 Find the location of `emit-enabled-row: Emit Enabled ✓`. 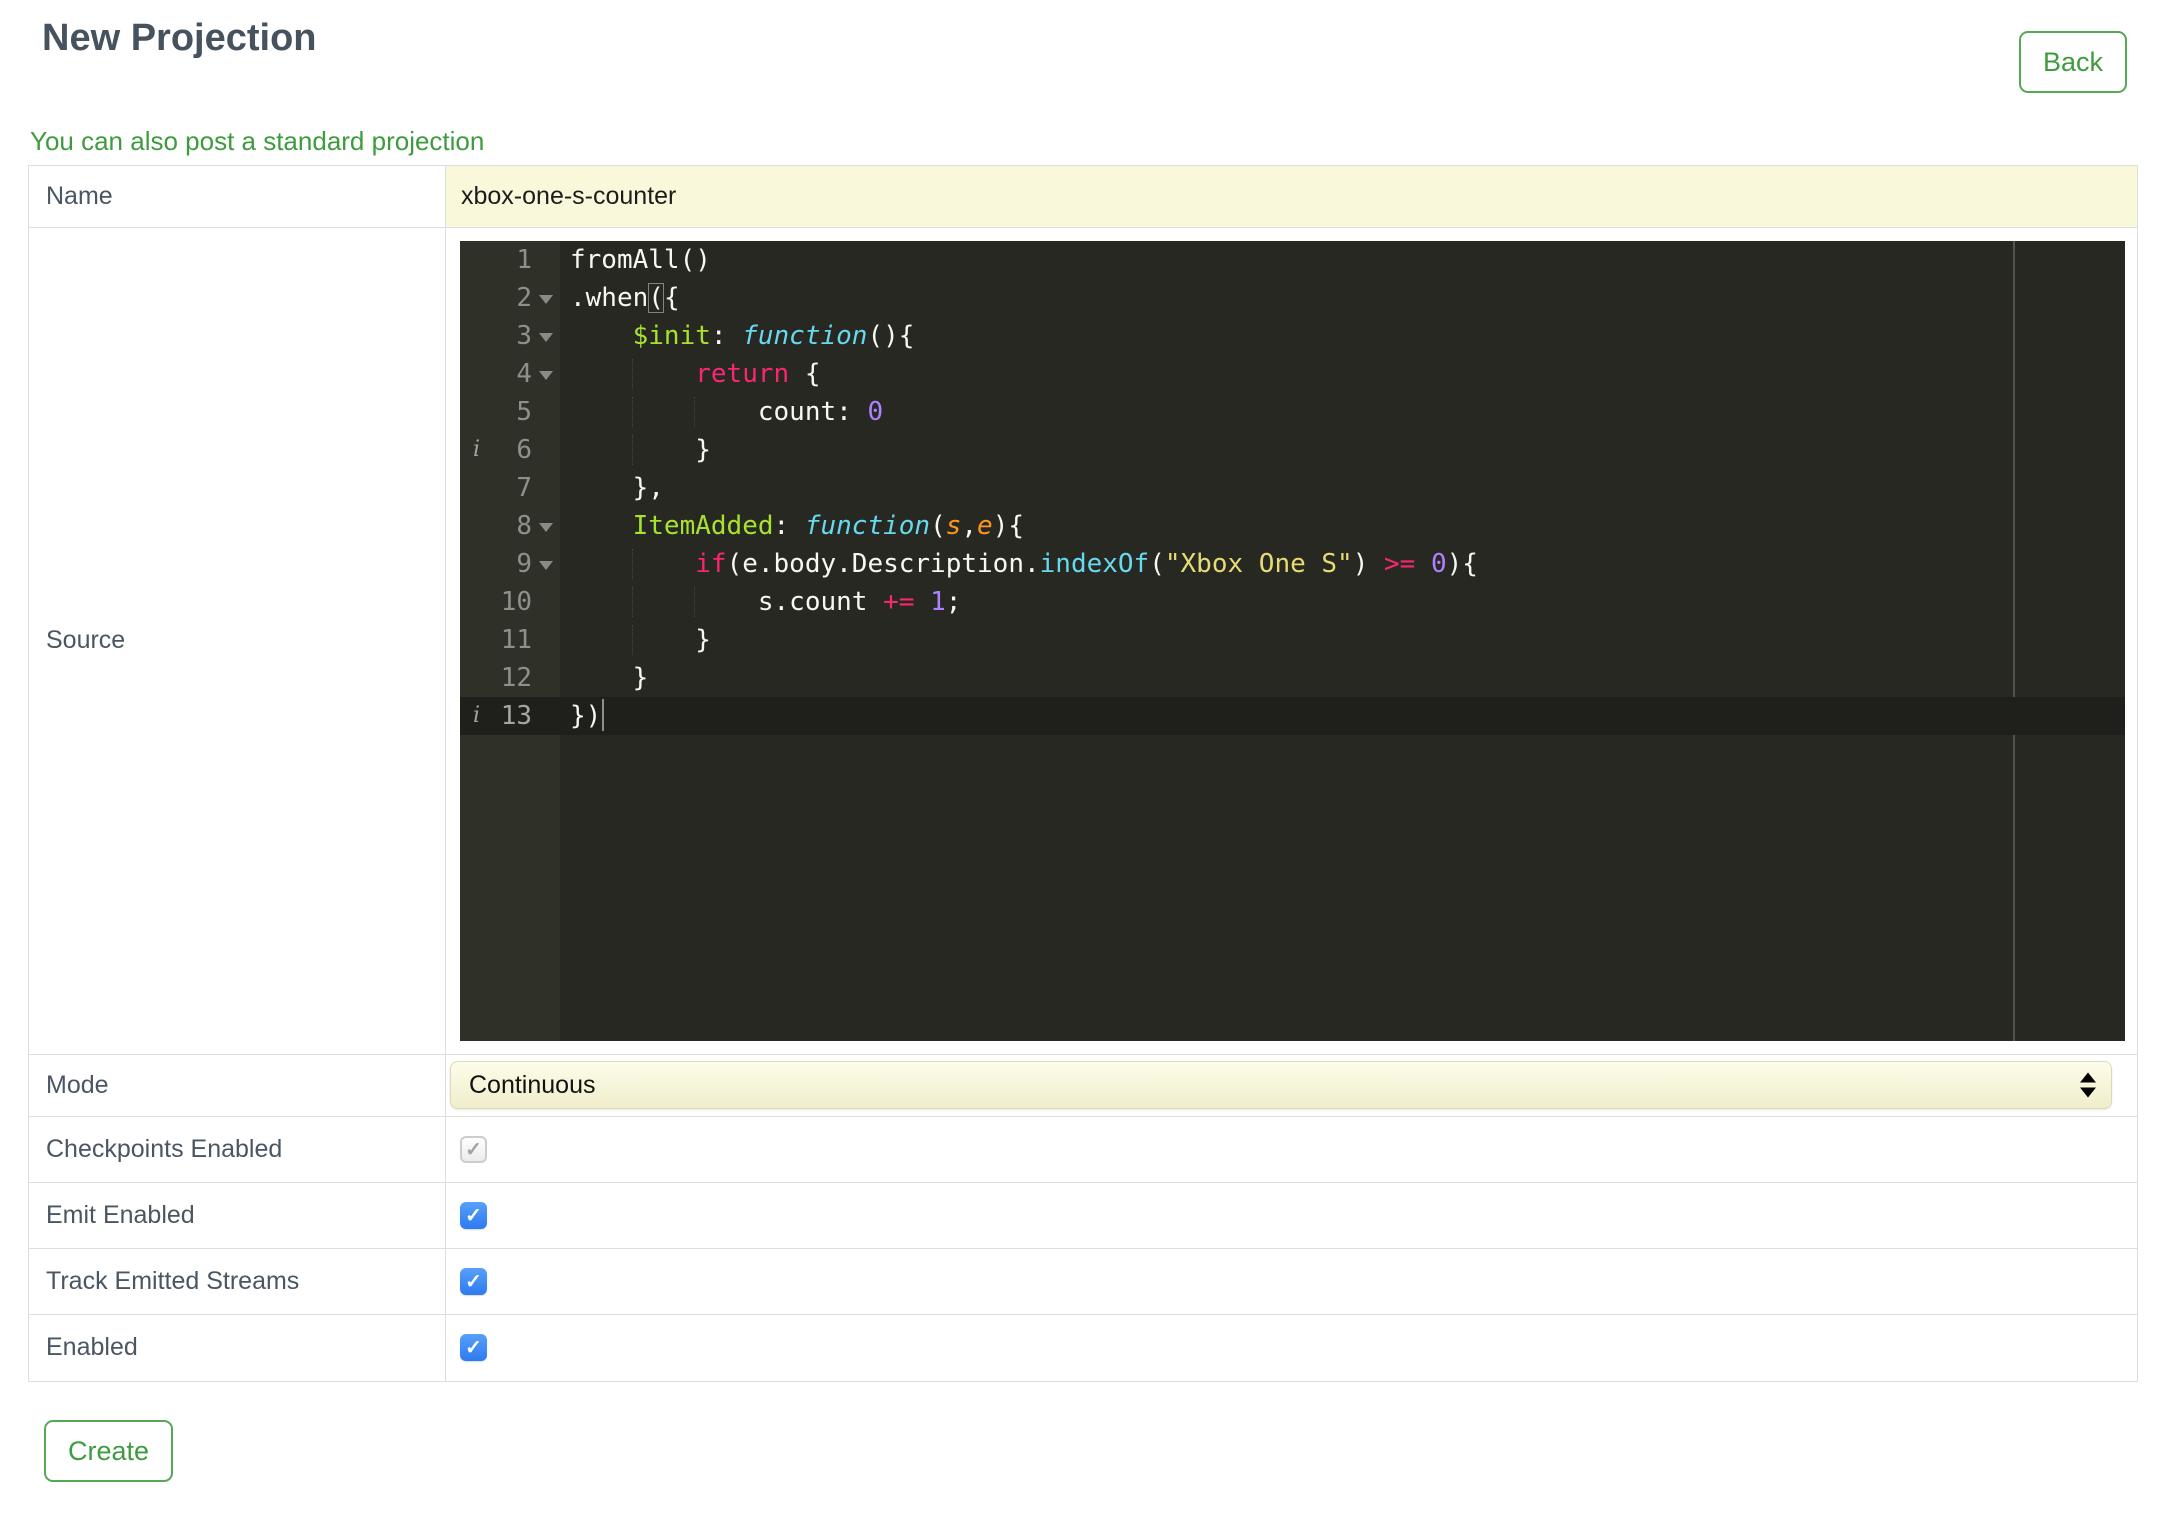

emit-enabled-row: Emit Enabled ✓ is located at coordinates (1083, 1215).